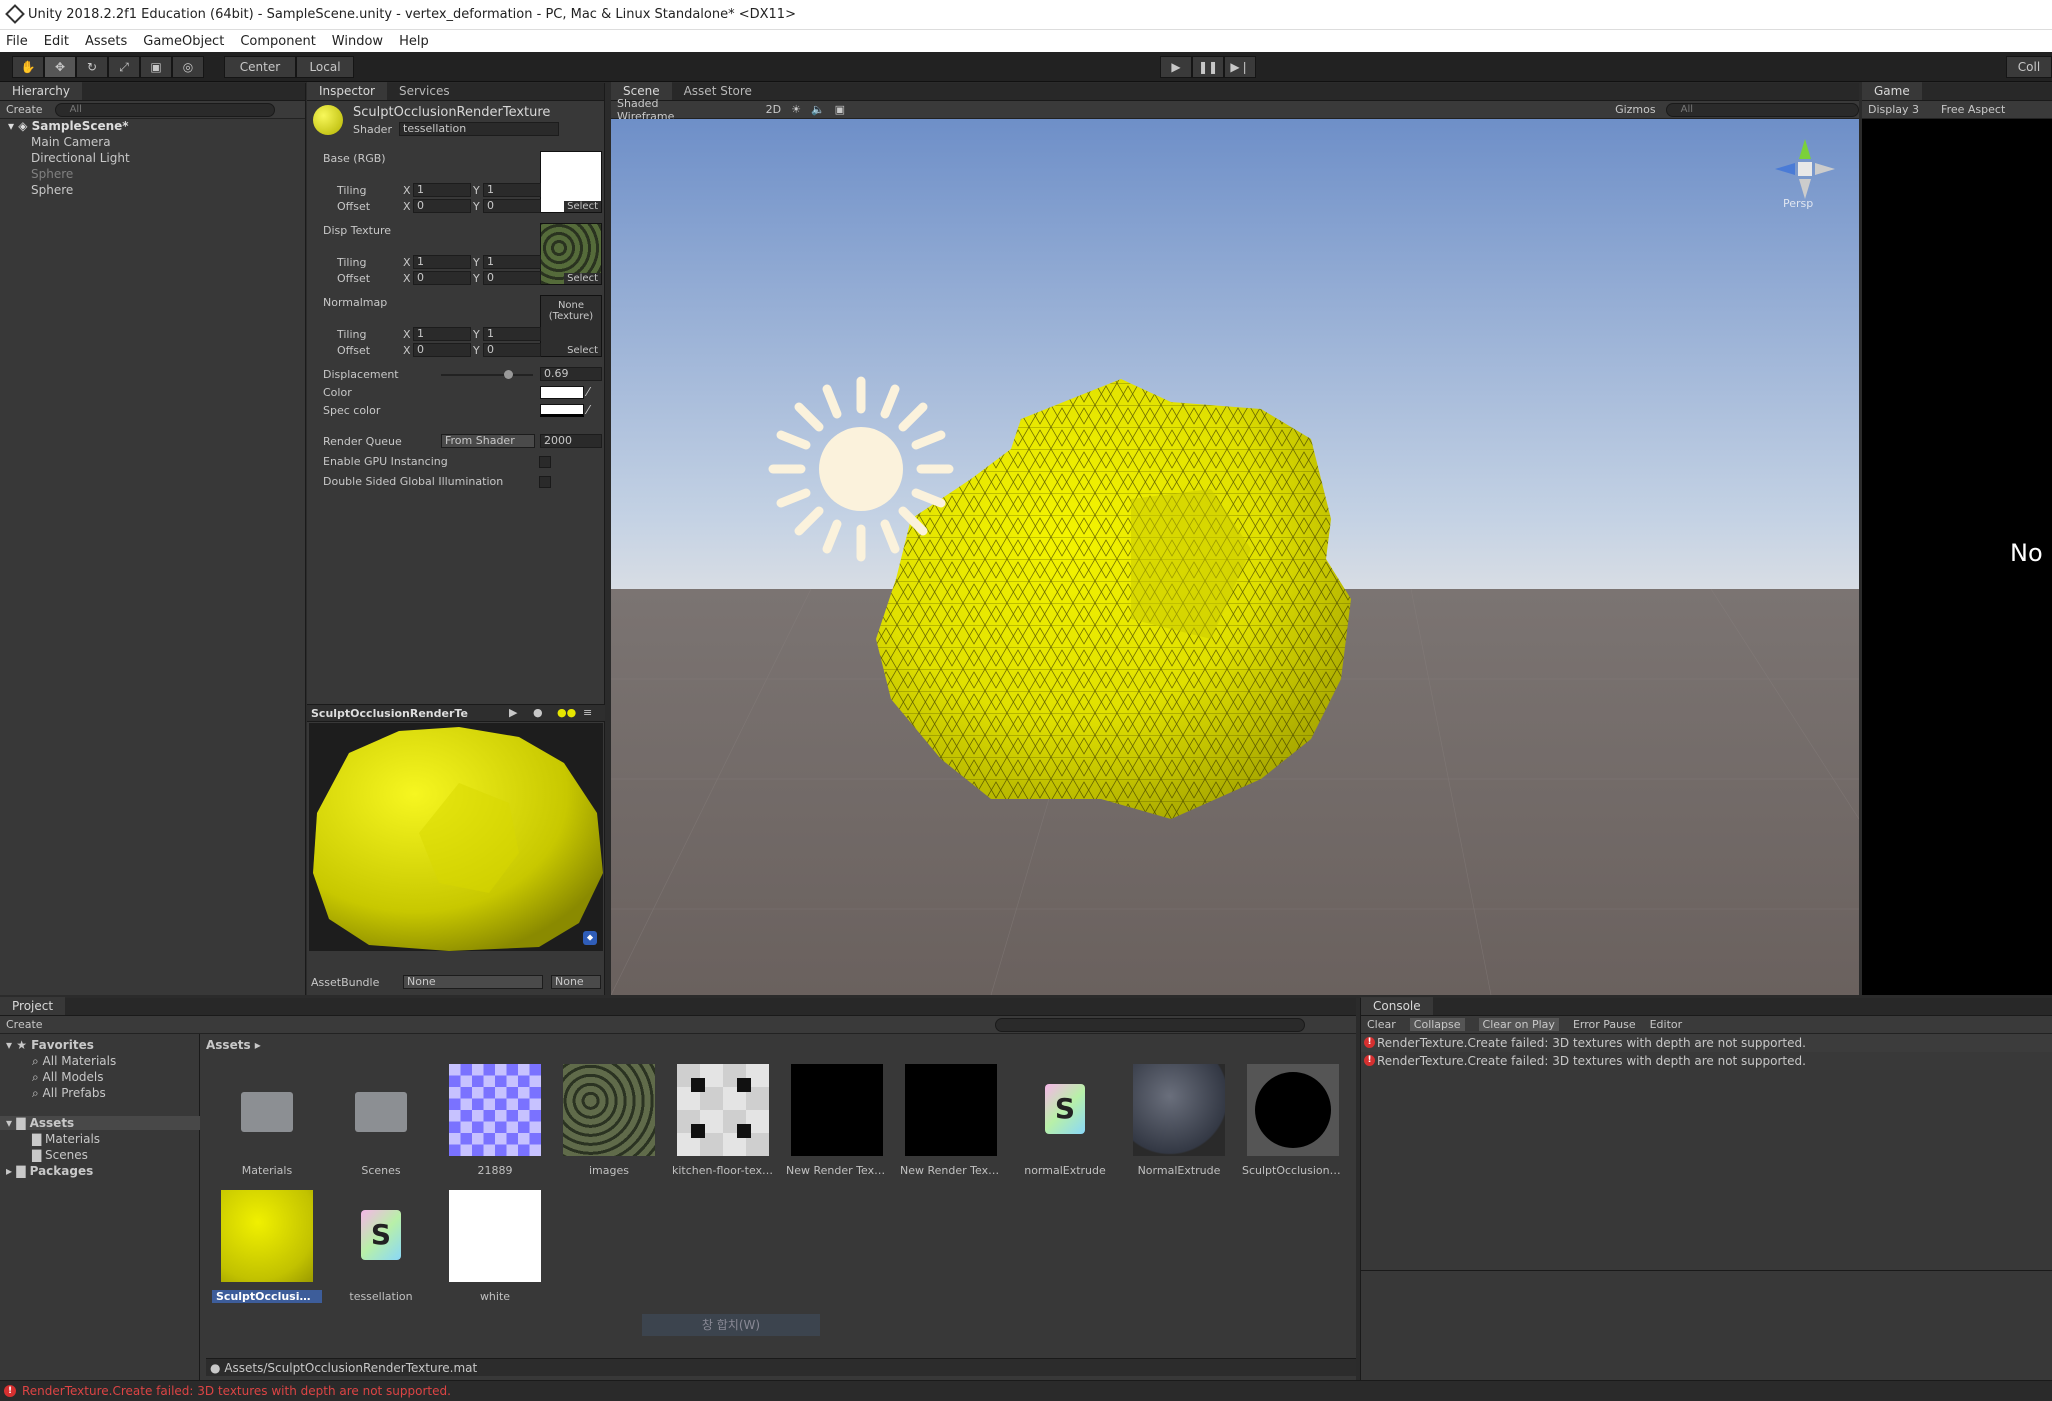 The image size is (2052, 1401). Describe the element at coordinates (50, 1045) in the screenshot. I see `favorites-node: ▾ ★ Favorites` at that location.